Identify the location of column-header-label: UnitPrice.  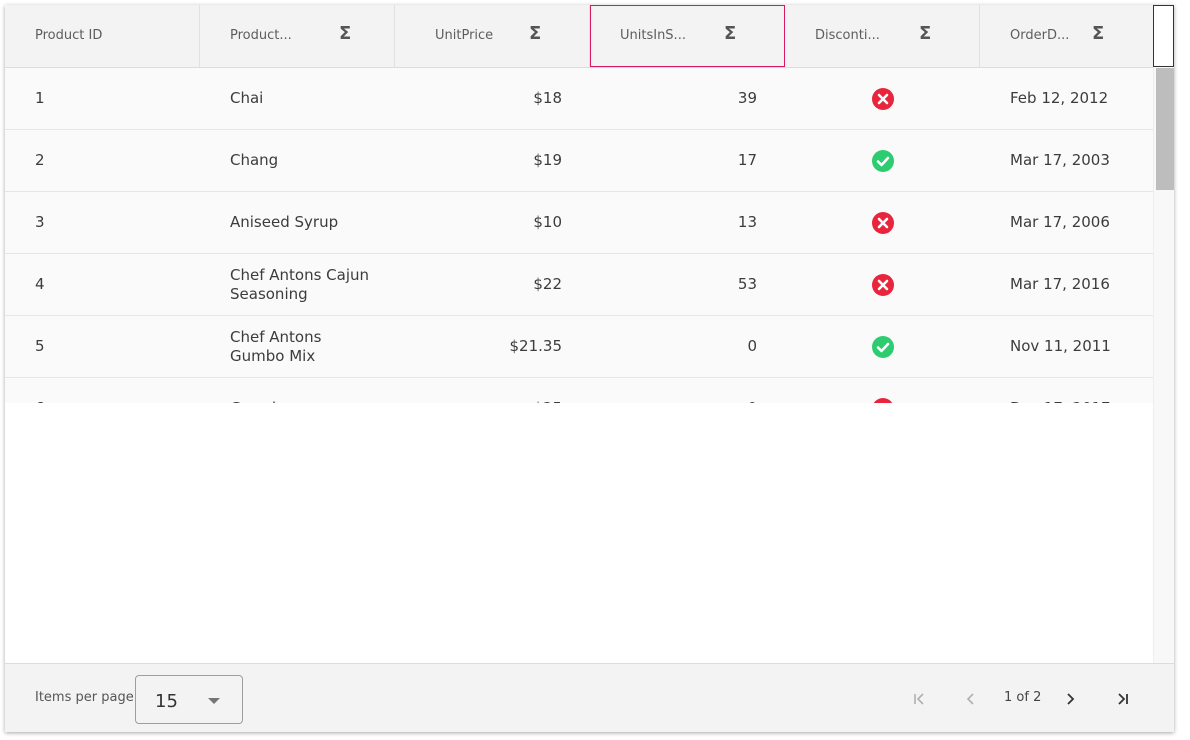
(464, 35).